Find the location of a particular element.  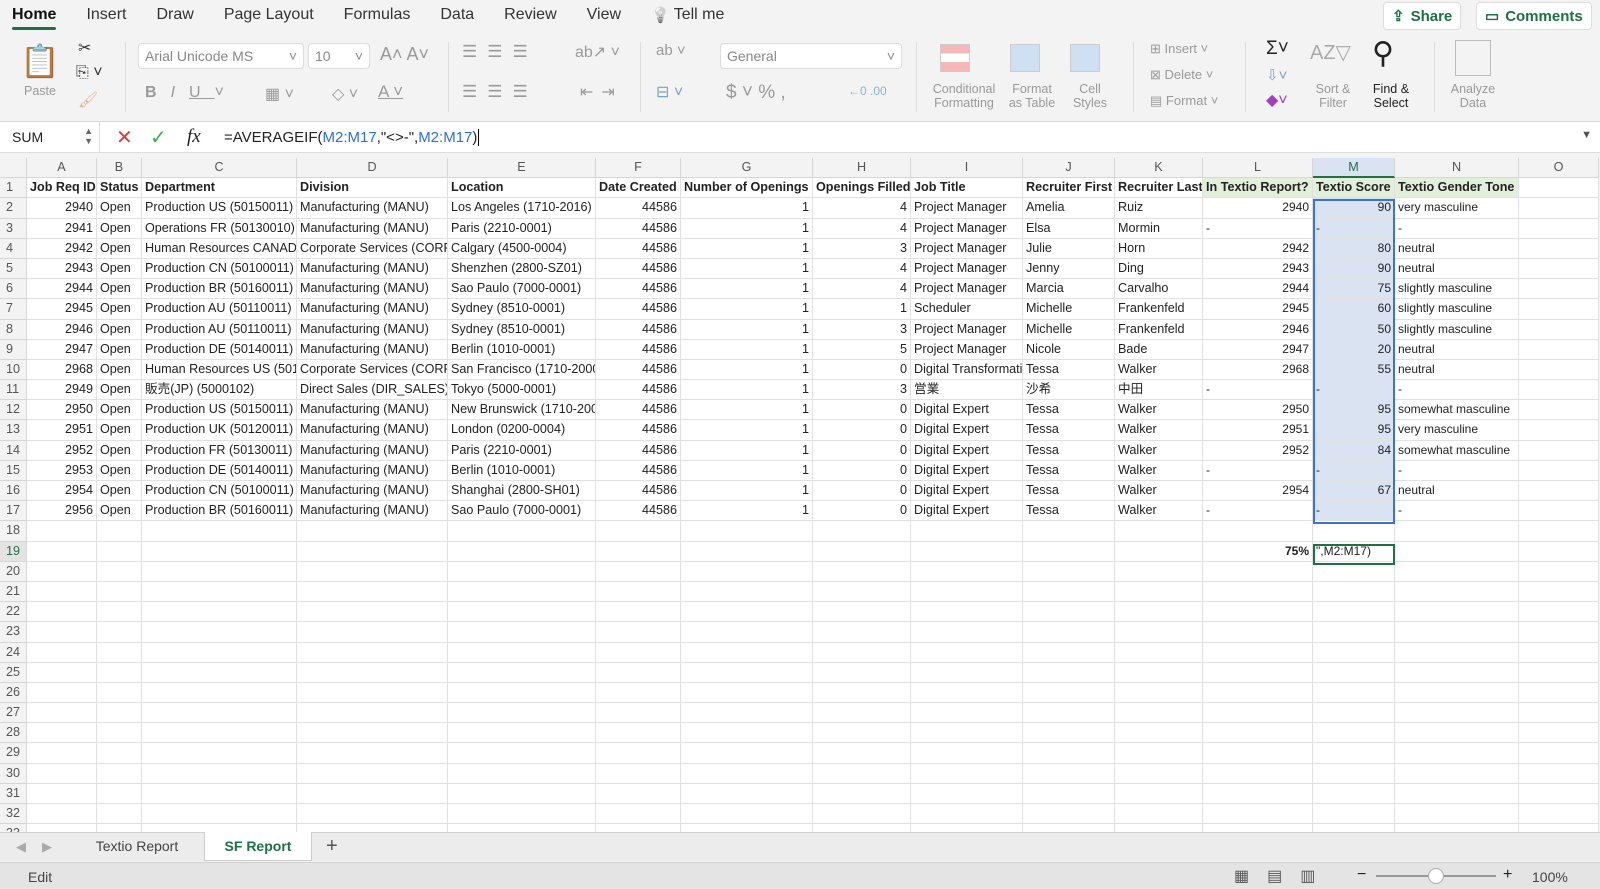

row-header-16: 16 is located at coordinates (13, 491).